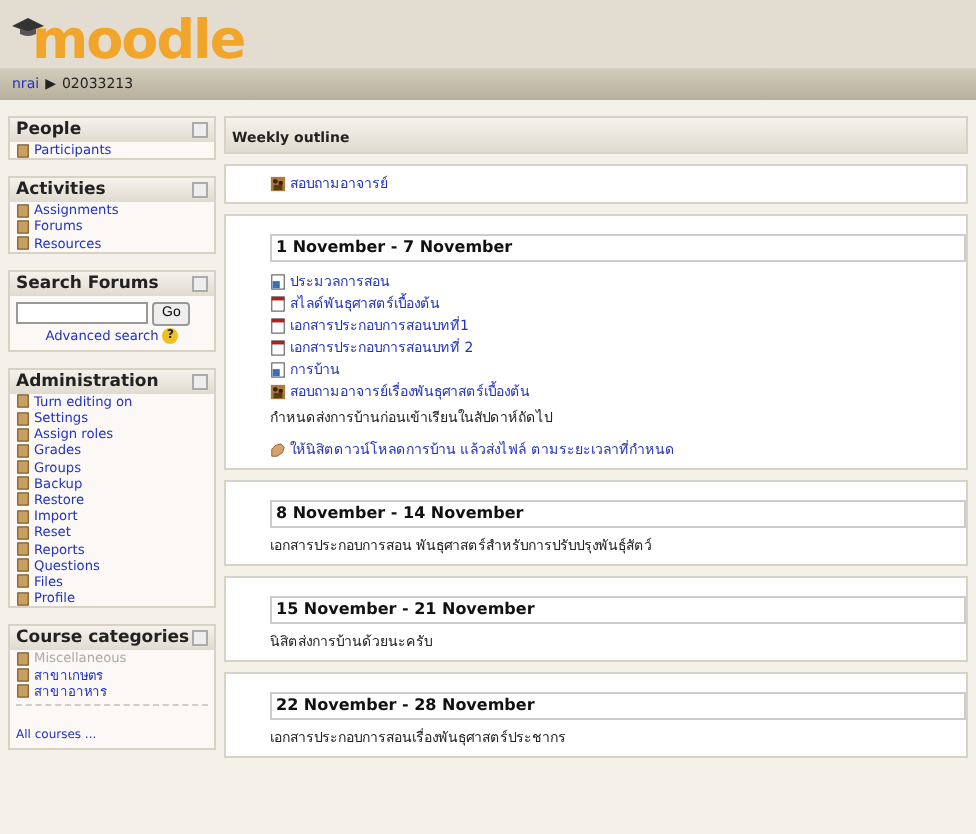 This screenshot has height=834, width=976. I want to click on page-icon, so click(23, 150).